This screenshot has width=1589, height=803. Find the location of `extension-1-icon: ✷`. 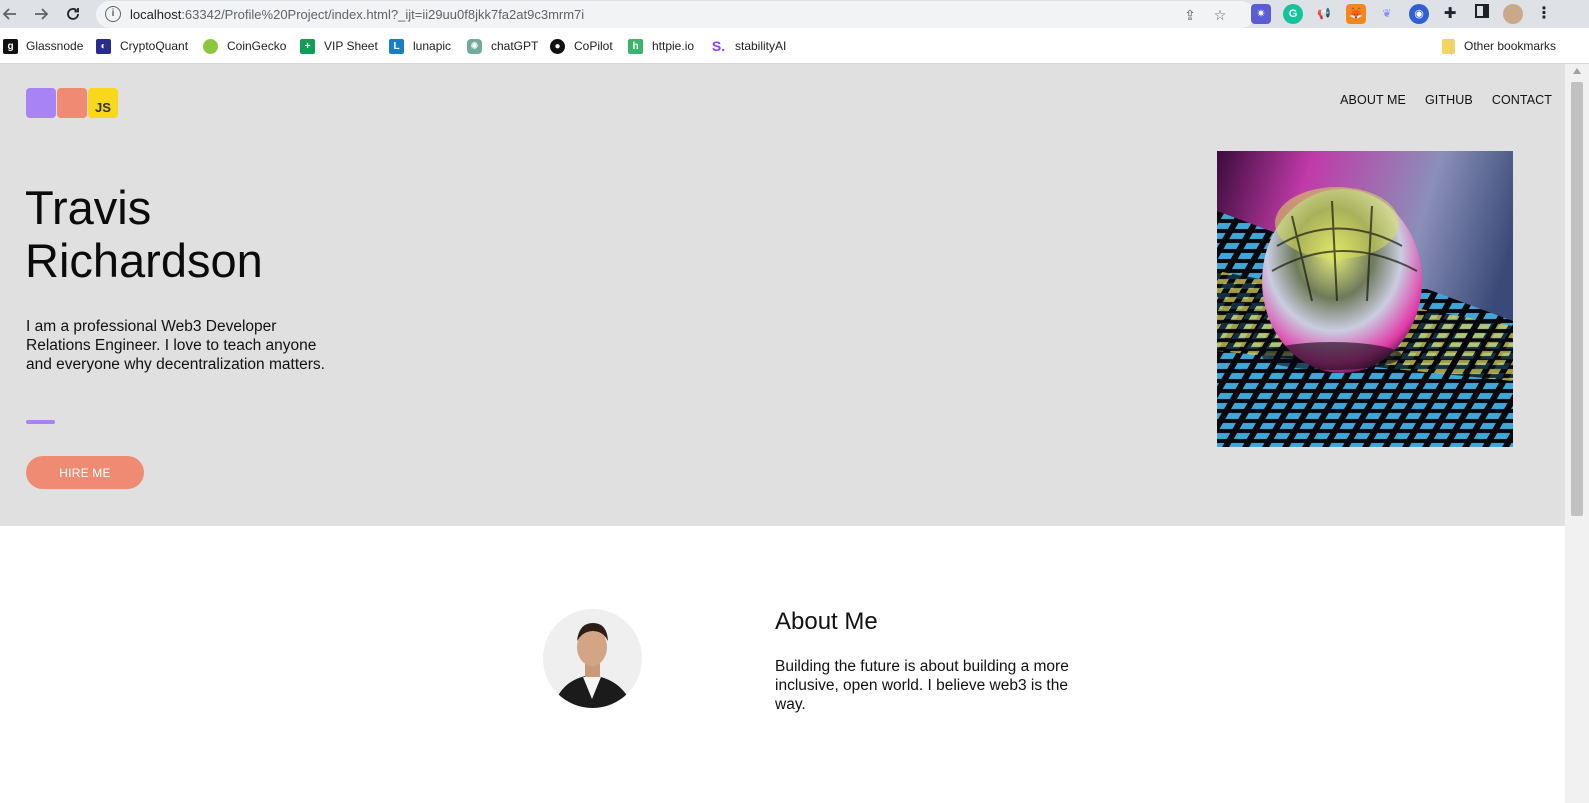

extension-1-icon: ✷ is located at coordinates (1261, 14).